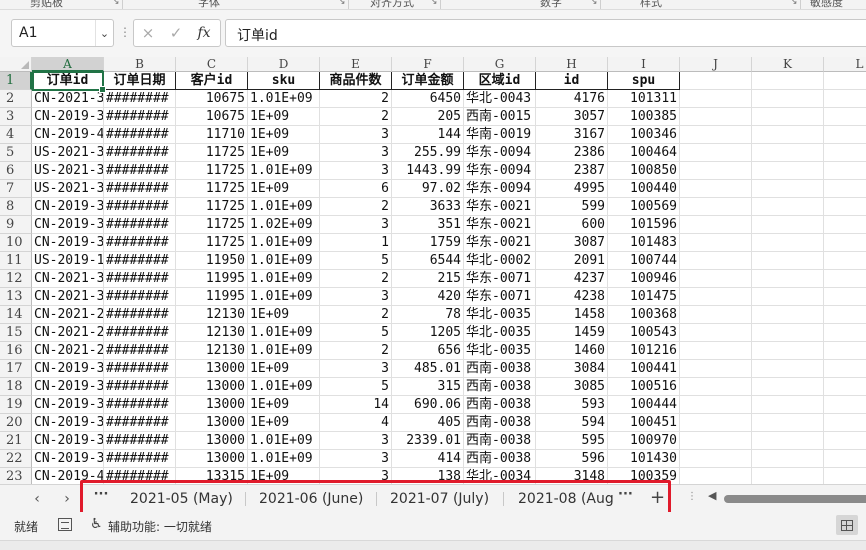 This screenshot has width=866, height=550. What do you see at coordinates (644, 171) in the screenshot?
I see `data-cell: 100850` at bounding box center [644, 171].